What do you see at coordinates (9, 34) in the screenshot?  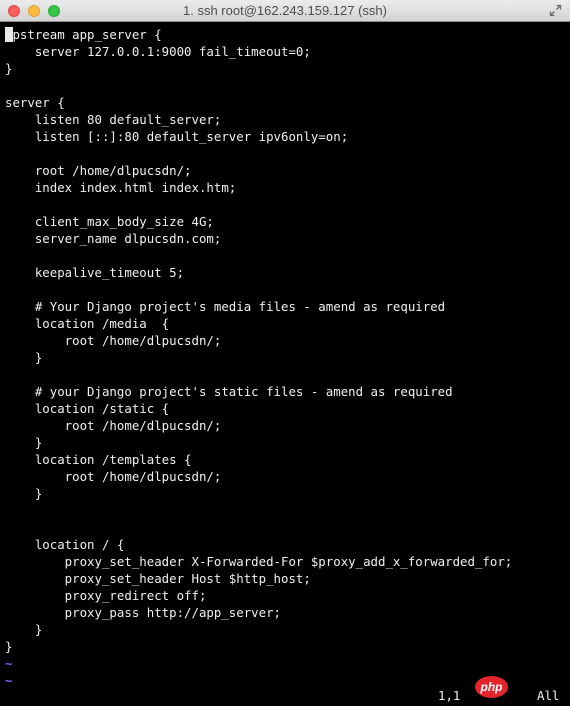 I see `text-cursor` at bounding box center [9, 34].